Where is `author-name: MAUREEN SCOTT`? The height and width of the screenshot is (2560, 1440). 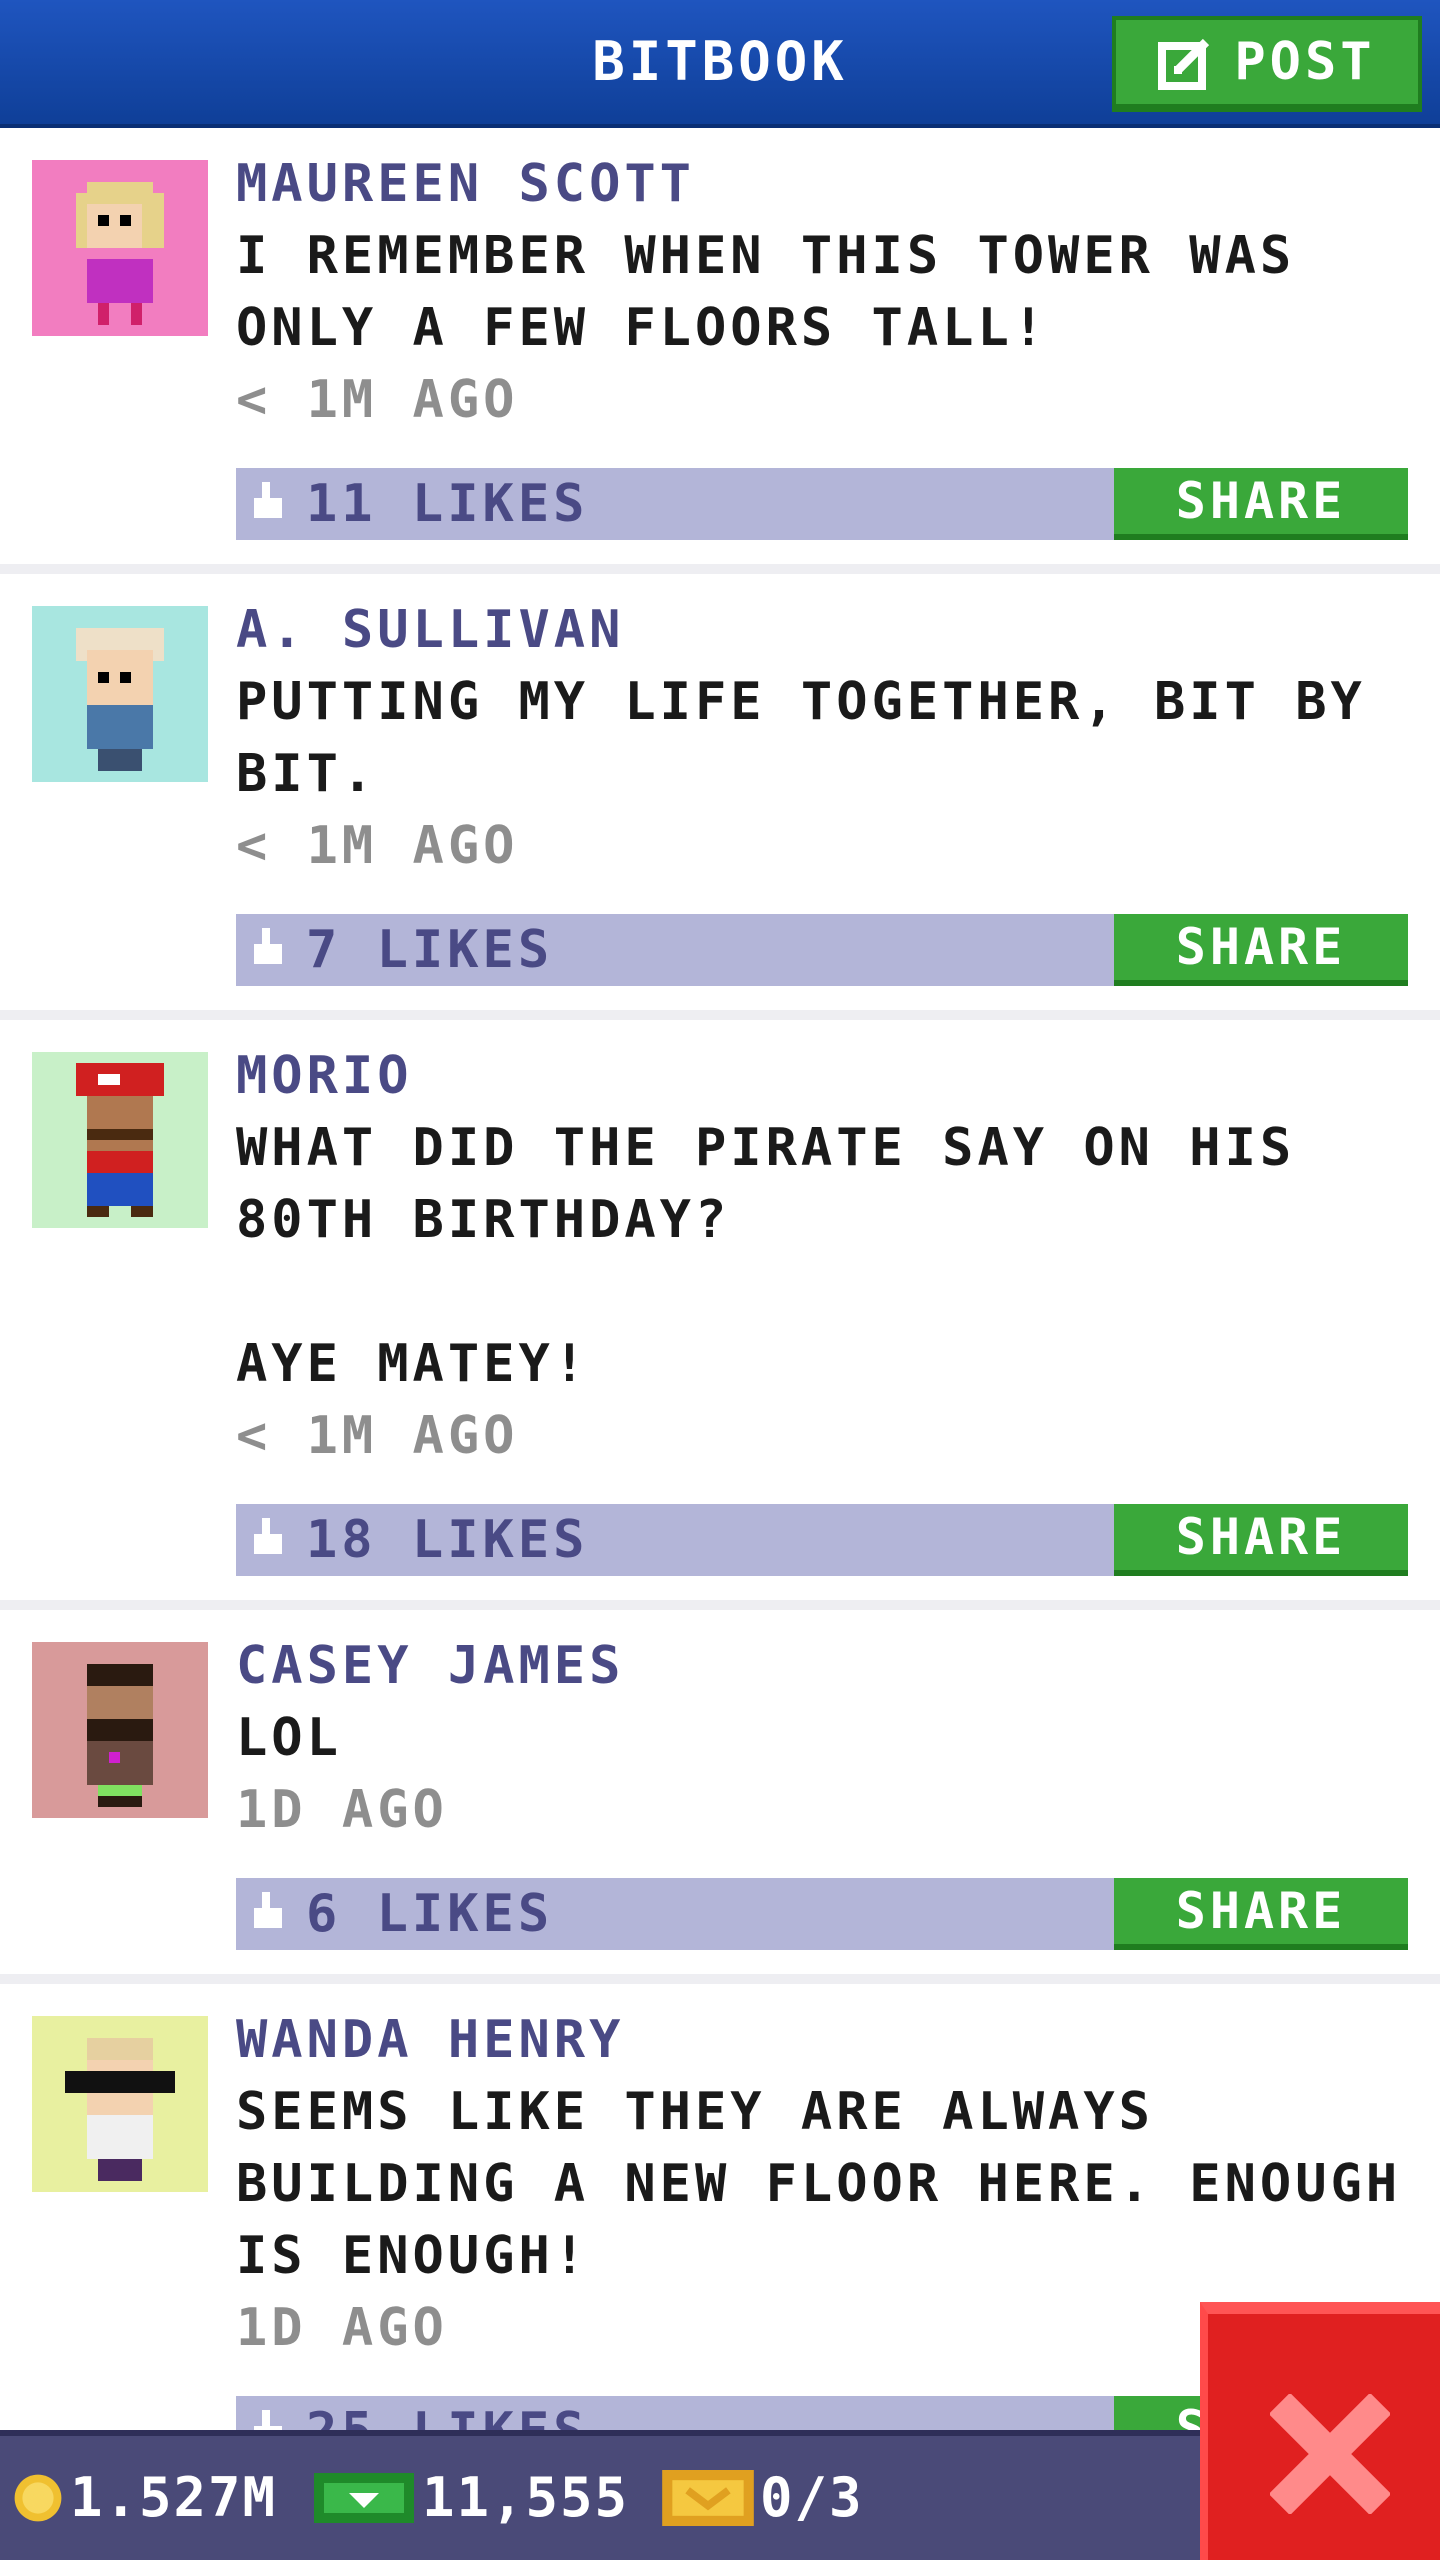
author-name: MAUREEN SCOTT is located at coordinates (828, 184).